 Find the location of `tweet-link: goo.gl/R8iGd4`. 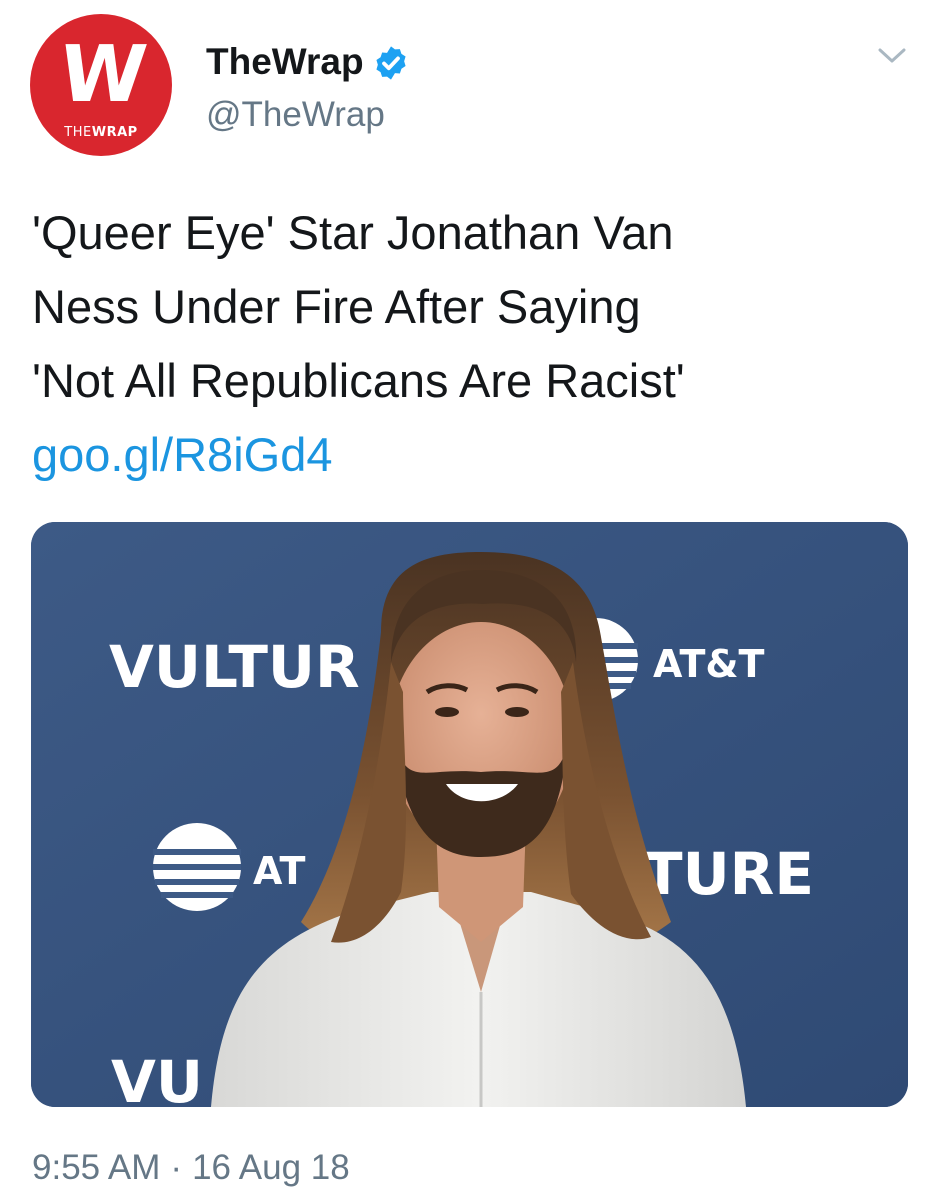

tweet-link: goo.gl/R8iGd4 is located at coordinates (472, 455).